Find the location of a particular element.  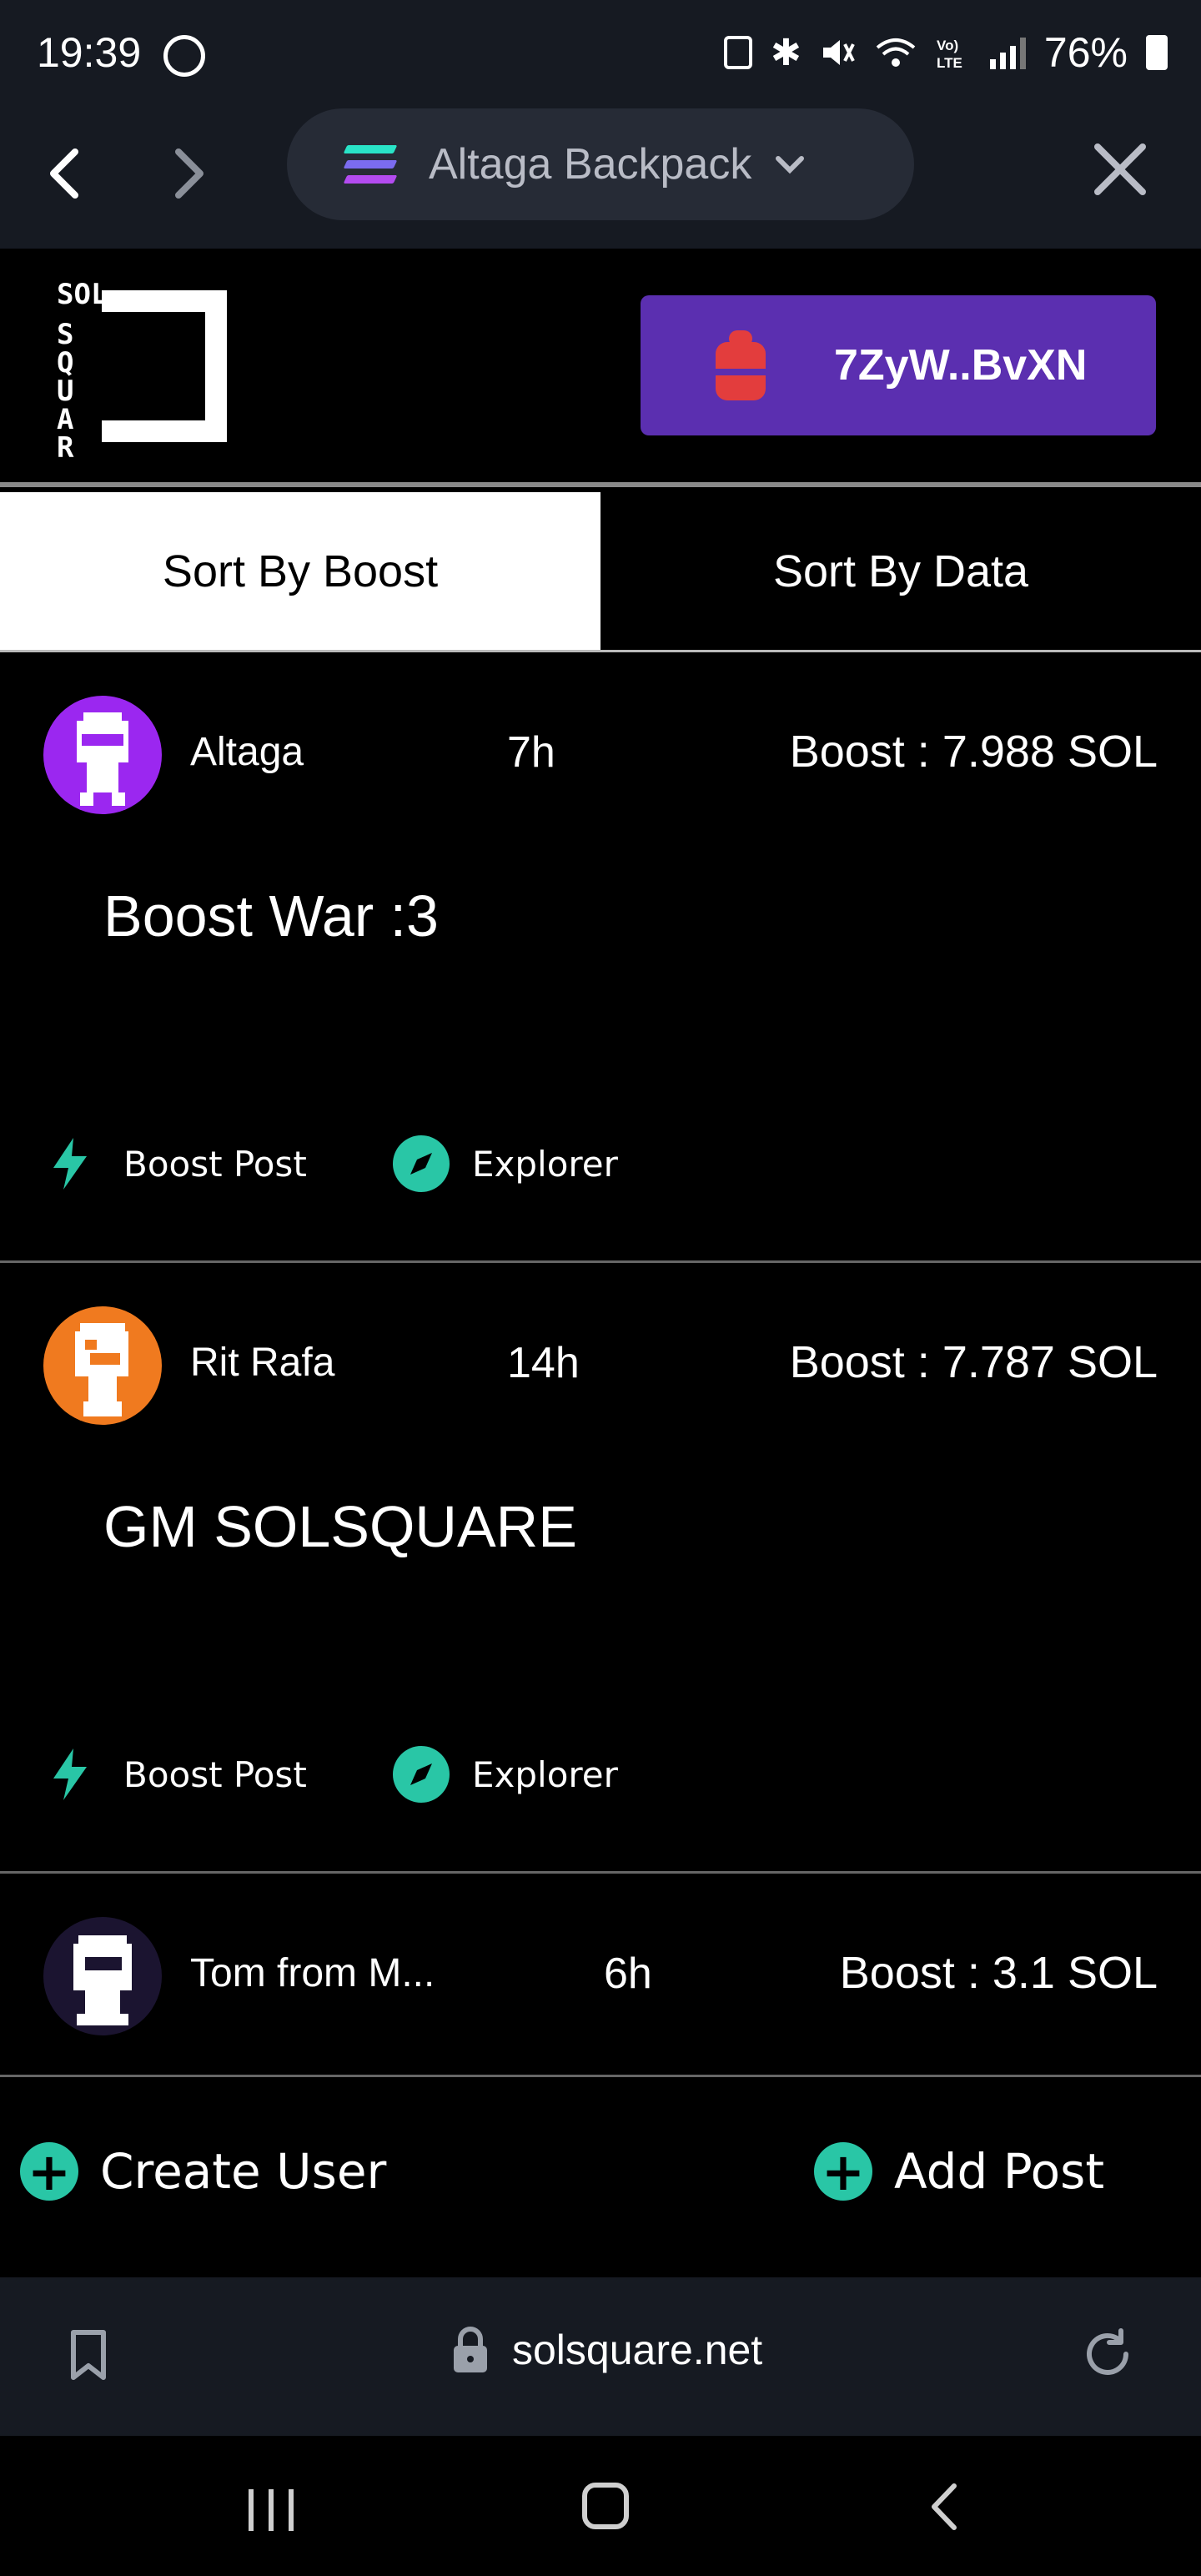

back-icon is located at coordinates (66, 173).